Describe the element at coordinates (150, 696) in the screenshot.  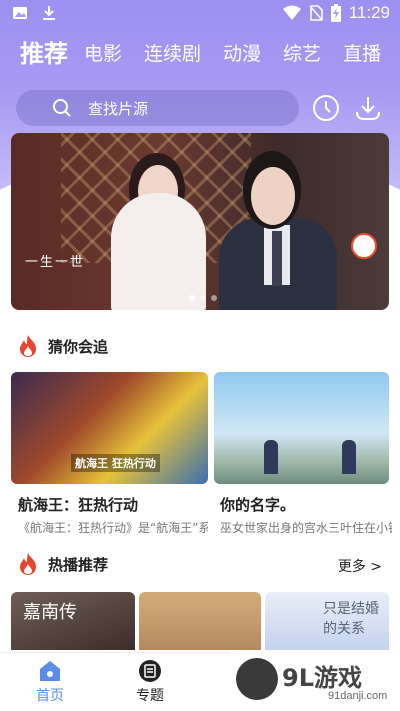
I see `bottom-nav-label: 专题` at that location.